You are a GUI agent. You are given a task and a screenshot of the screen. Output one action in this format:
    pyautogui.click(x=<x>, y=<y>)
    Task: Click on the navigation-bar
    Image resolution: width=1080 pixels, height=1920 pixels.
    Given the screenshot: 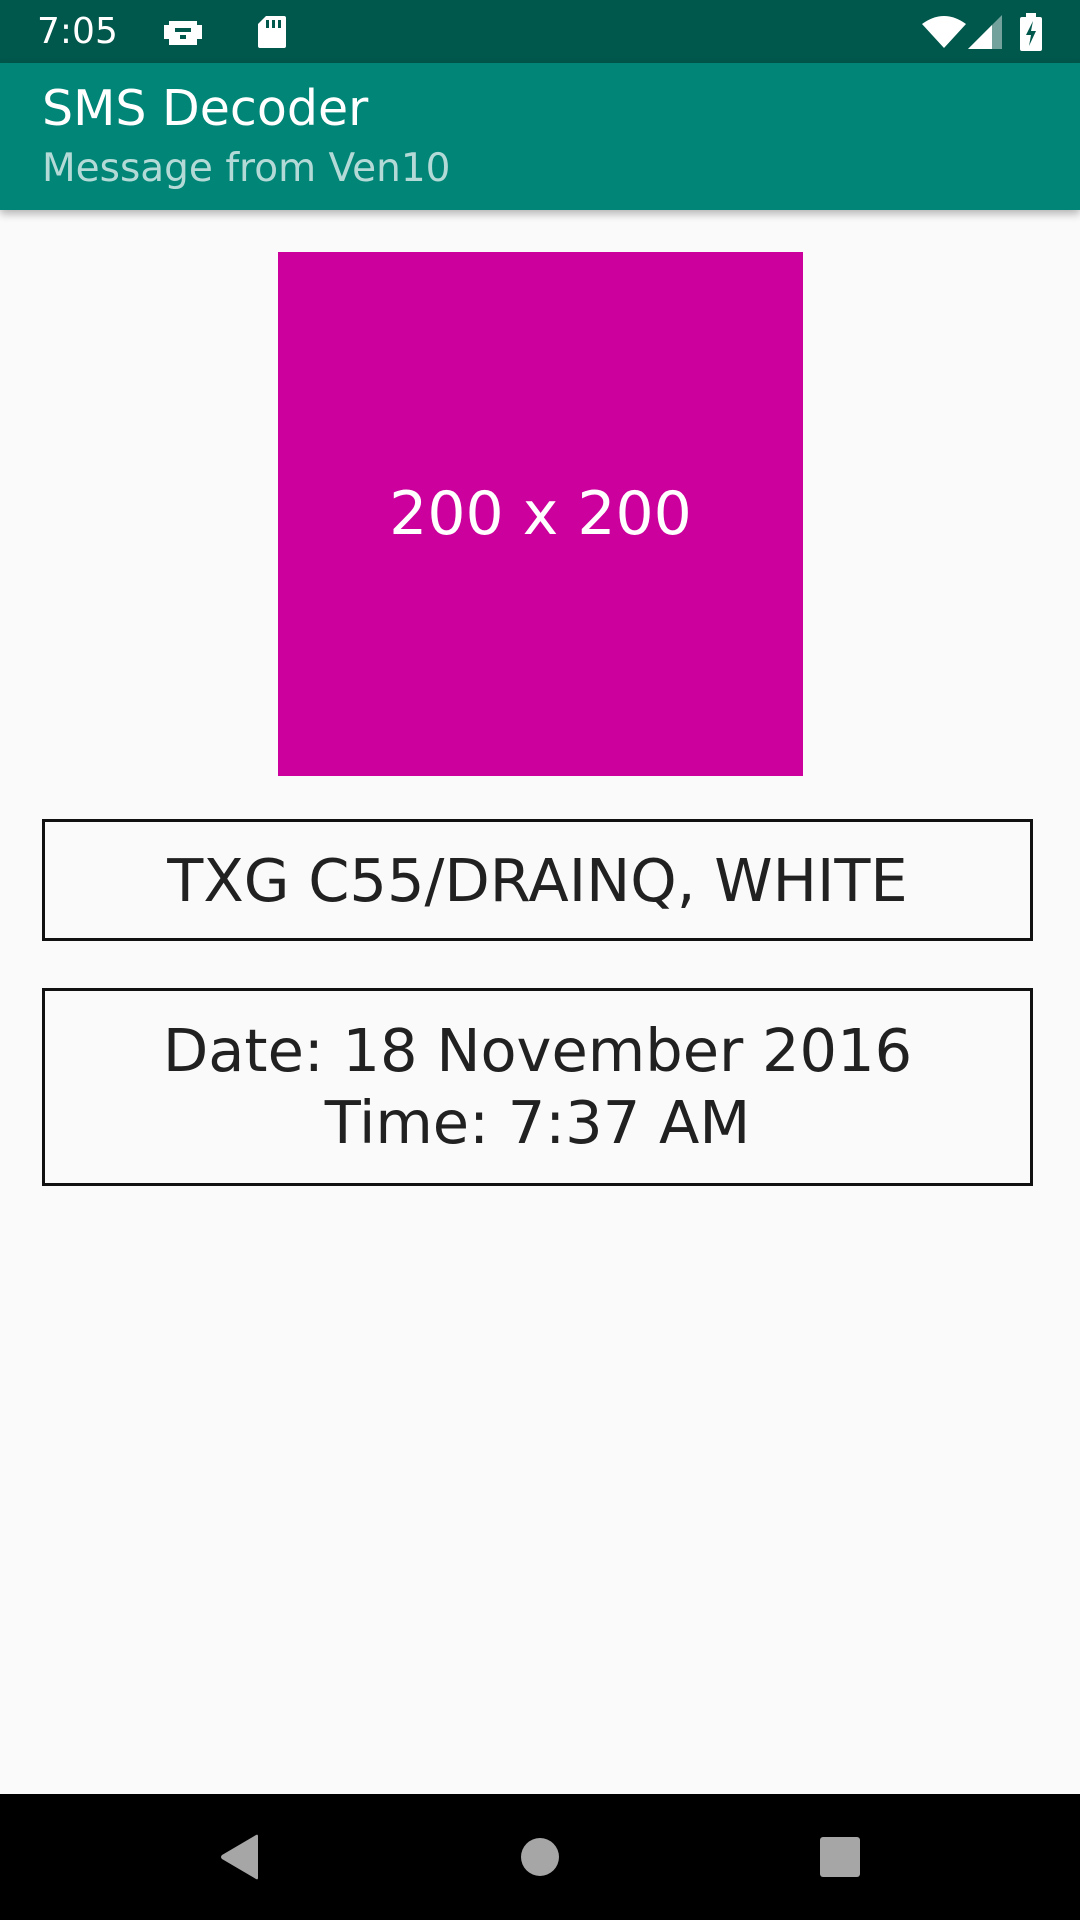 What is the action you would take?
    pyautogui.click(x=540, y=1857)
    